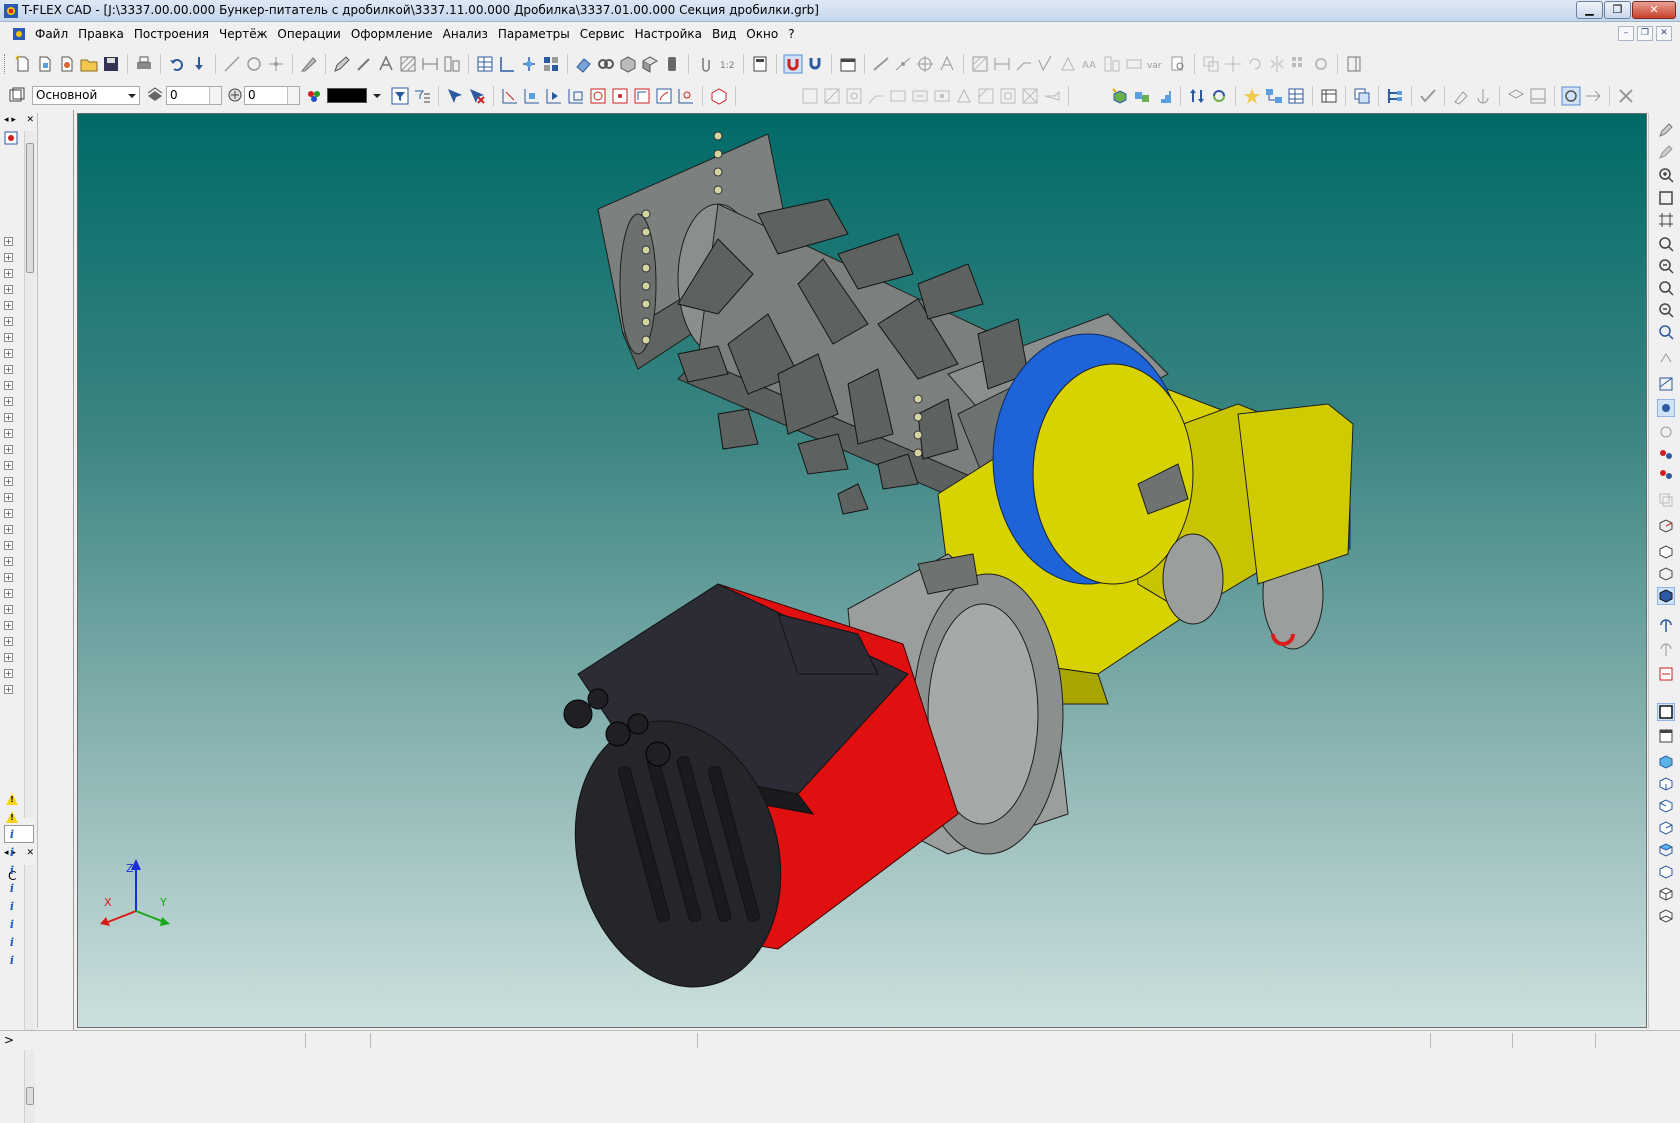  Describe the element at coordinates (276, 64) in the screenshot. I see `node-icon` at that location.